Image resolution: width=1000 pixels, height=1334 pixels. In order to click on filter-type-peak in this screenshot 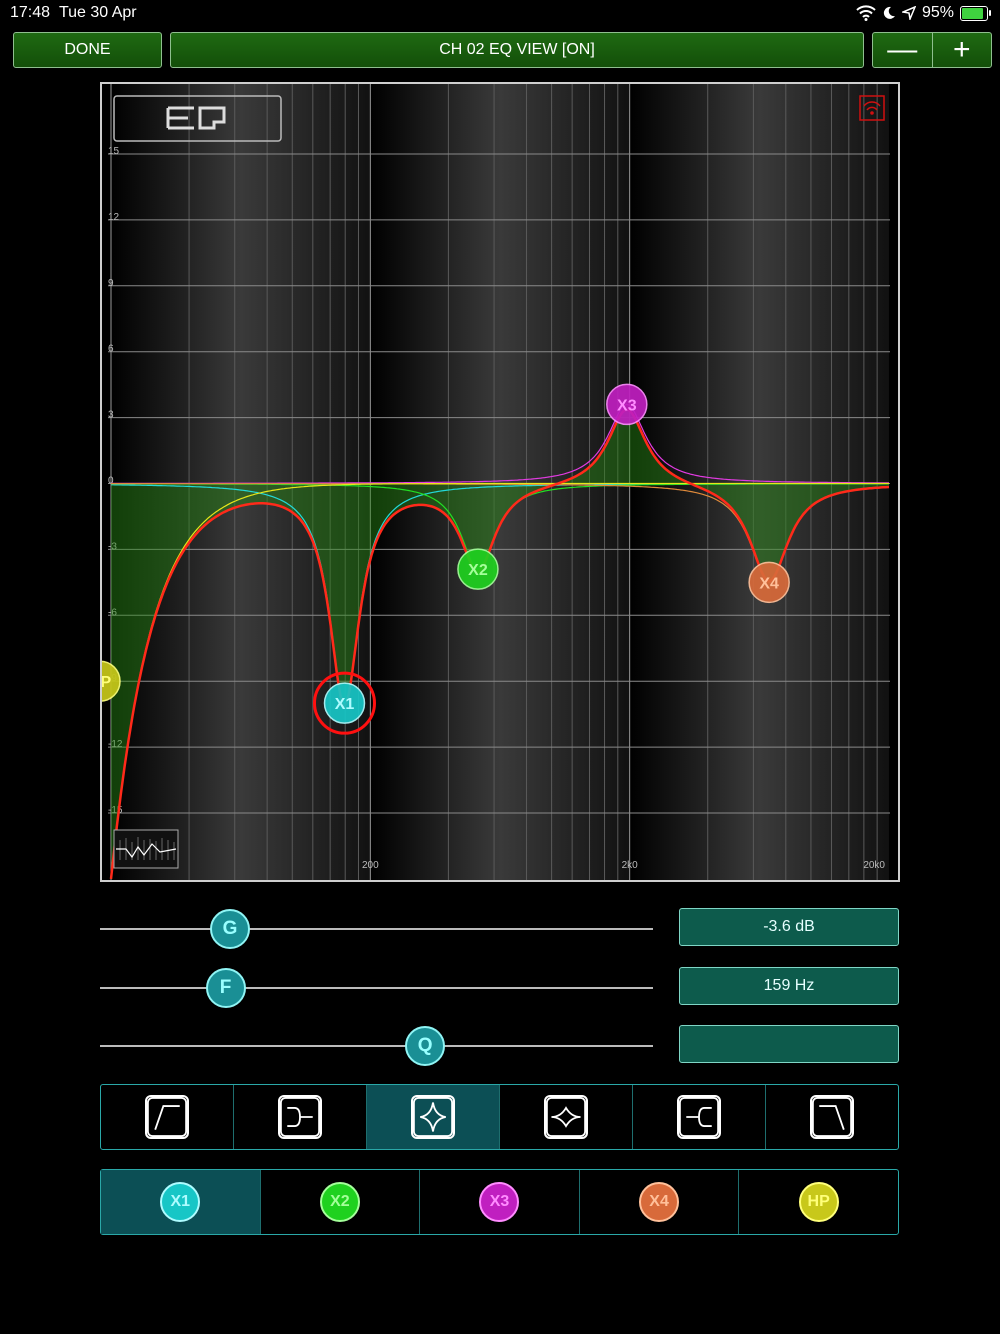, I will do `click(433, 1117)`.